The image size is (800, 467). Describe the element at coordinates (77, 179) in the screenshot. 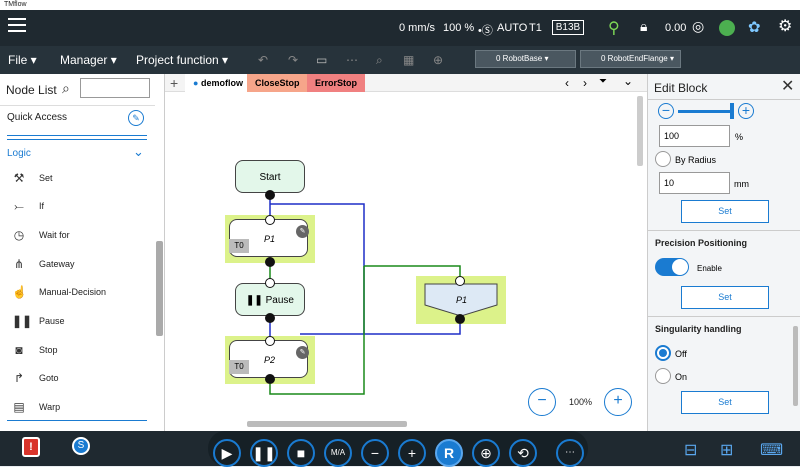

I see `node-item-set: ⚒ Set` at that location.